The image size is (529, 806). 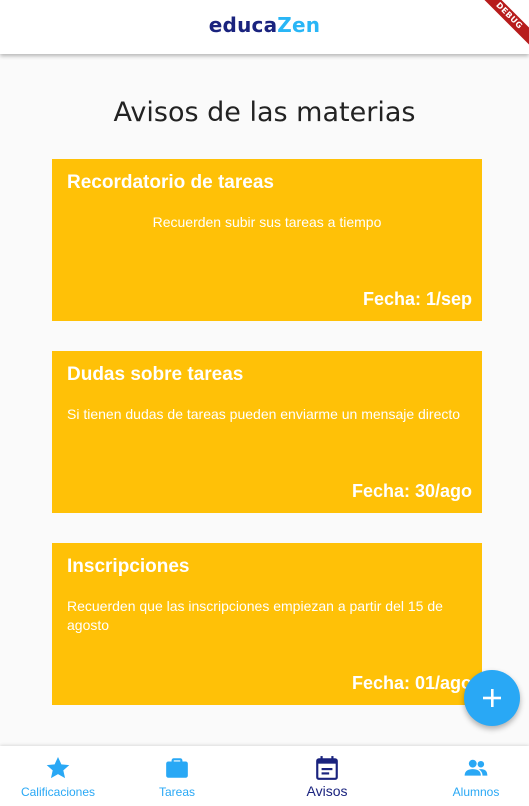 I want to click on debug-banner: DEBUG, so click(x=499, y=30).